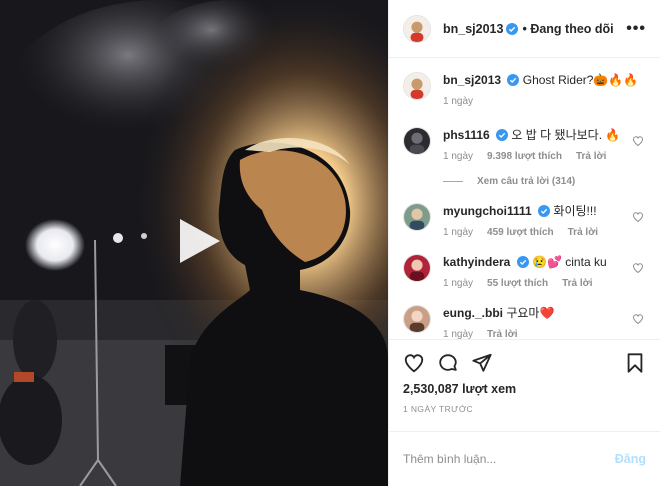 The image size is (660, 486). Describe the element at coordinates (530, 313) in the screenshot. I see `comment-text: 구요마❤️` at that location.